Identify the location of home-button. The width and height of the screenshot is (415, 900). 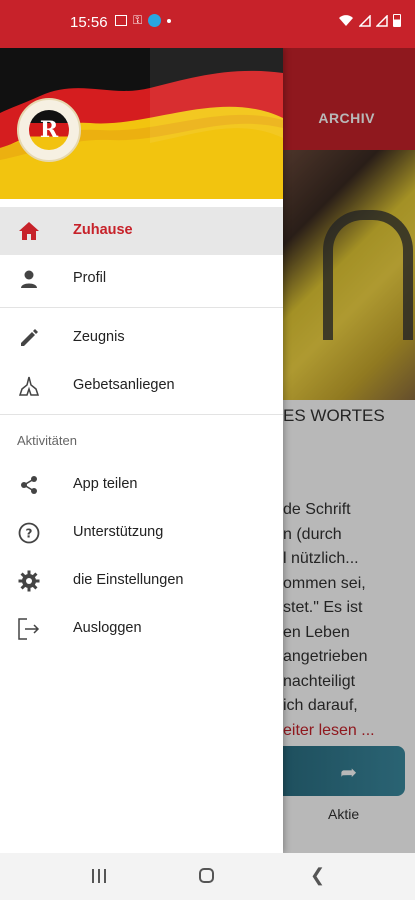
(206, 875).